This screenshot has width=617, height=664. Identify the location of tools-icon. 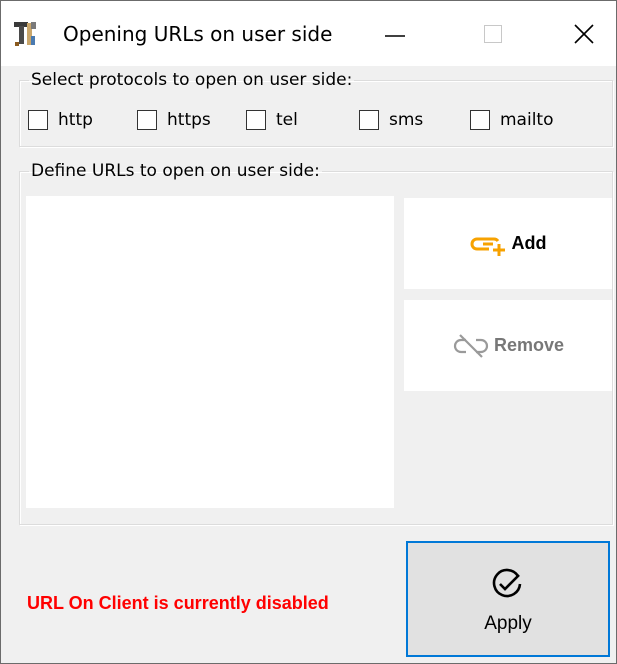
(25, 33).